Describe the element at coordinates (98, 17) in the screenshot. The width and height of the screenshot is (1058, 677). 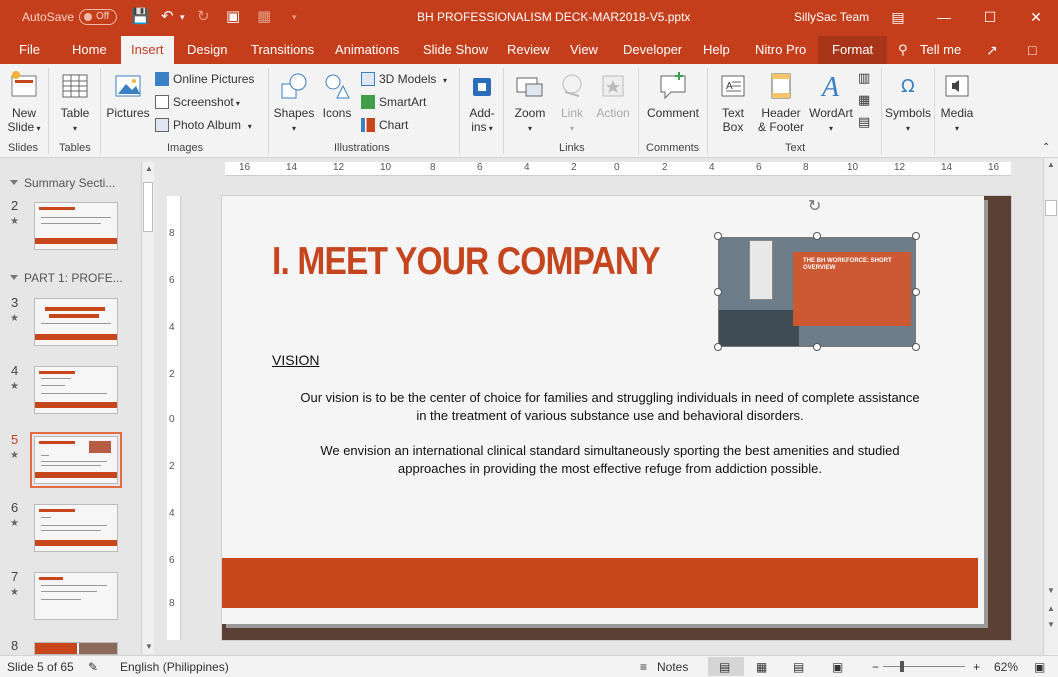
I see `autosave-toggle: Off` at that location.